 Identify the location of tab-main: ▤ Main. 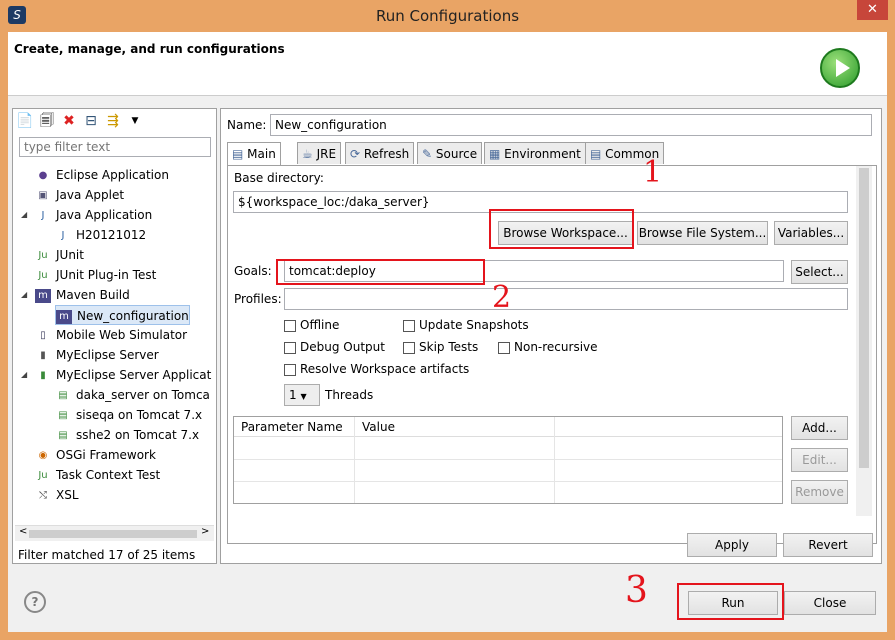
(254, 154).